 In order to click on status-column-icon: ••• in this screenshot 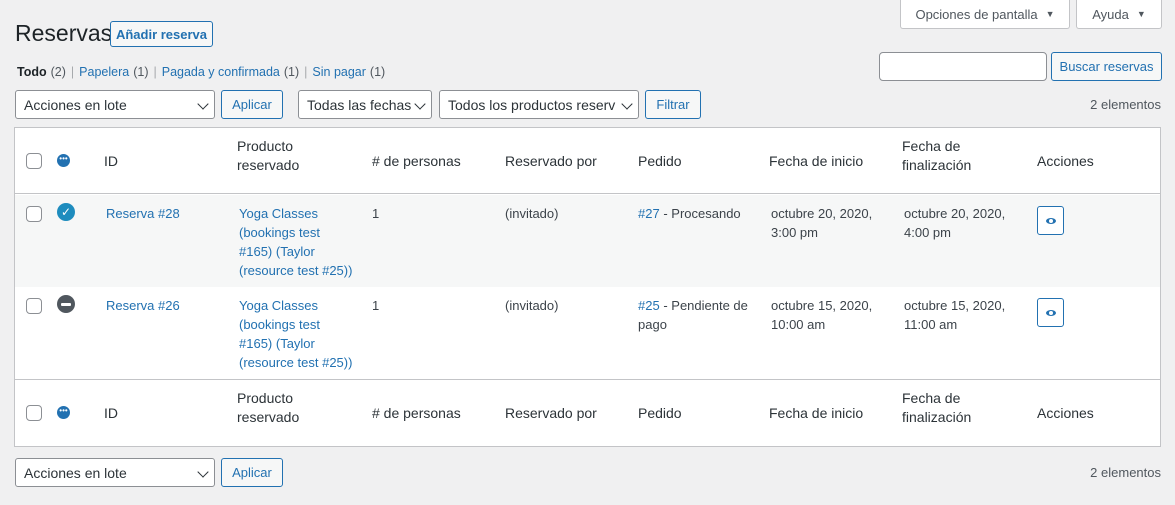, I will do `click(63, 160)`.